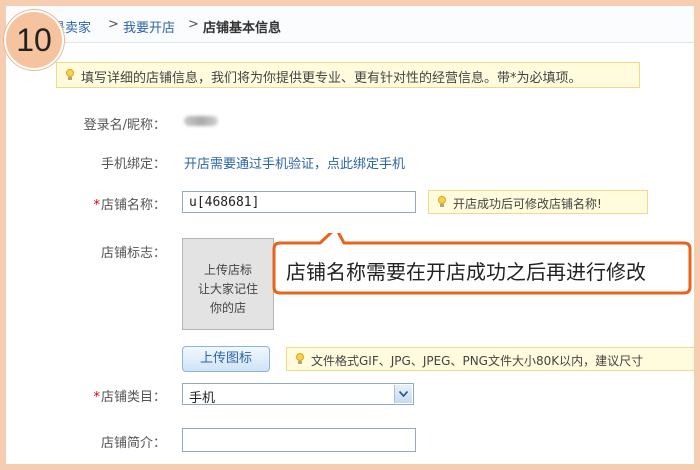  I want to click on store-category-selected-value: 手机, so click(202, 398).